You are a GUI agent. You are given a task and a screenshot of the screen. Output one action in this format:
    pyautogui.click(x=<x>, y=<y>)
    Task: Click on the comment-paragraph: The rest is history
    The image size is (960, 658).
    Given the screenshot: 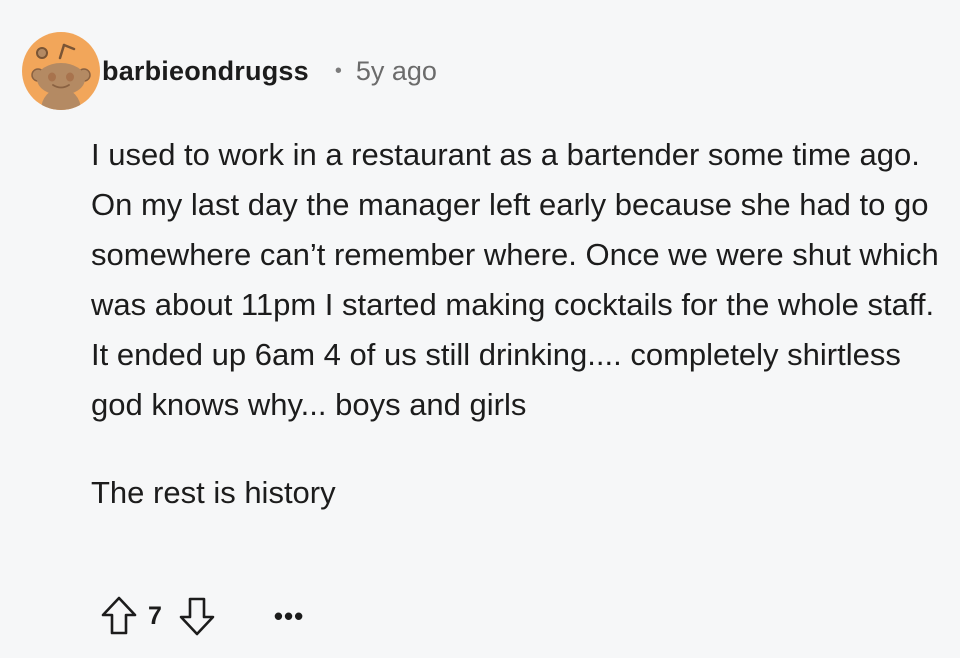 What is the action you would take?
    pyautogui.click(x=213, y=492)
    